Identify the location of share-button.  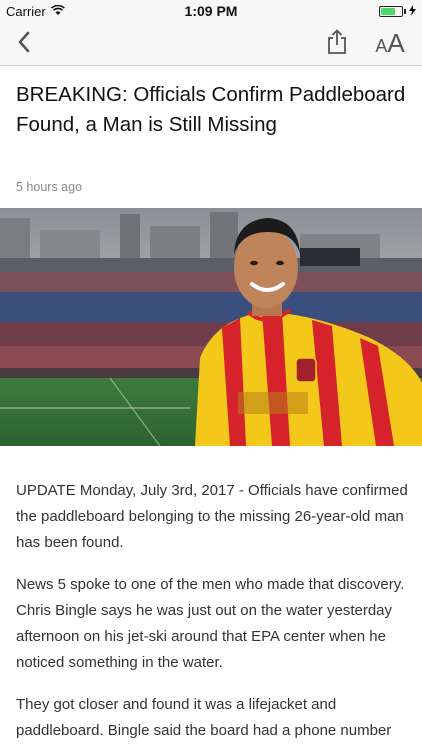
(337, 44).